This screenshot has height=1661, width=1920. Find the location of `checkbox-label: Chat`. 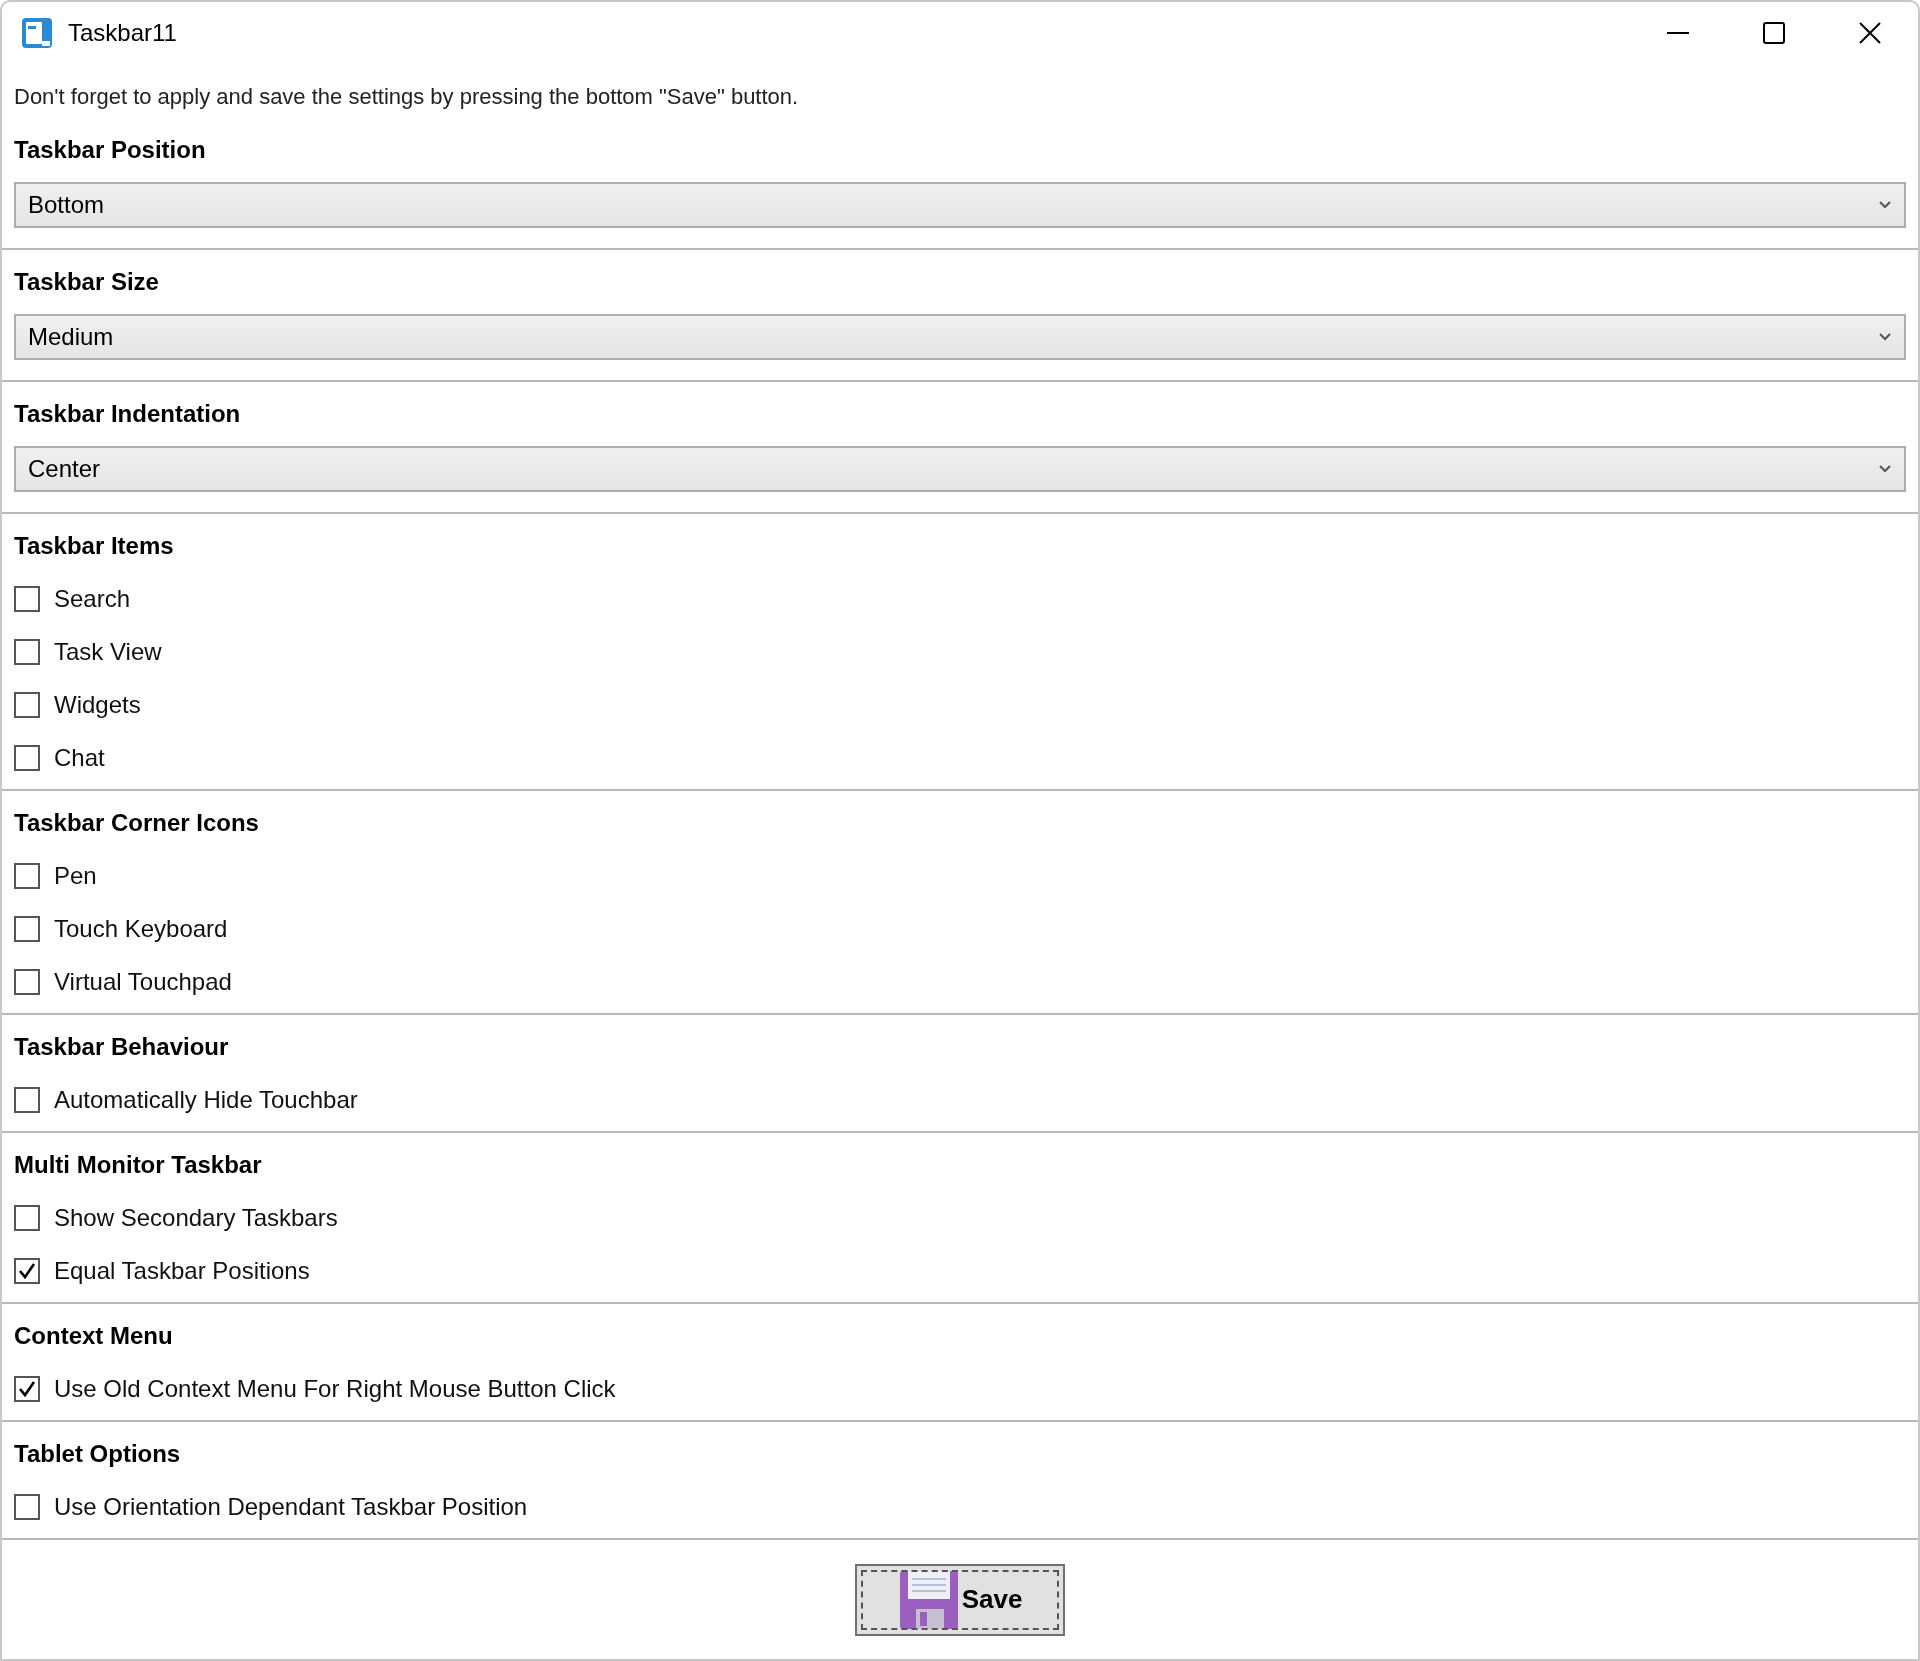

checkbox-label: Chat is located at coordinates (79, 757).